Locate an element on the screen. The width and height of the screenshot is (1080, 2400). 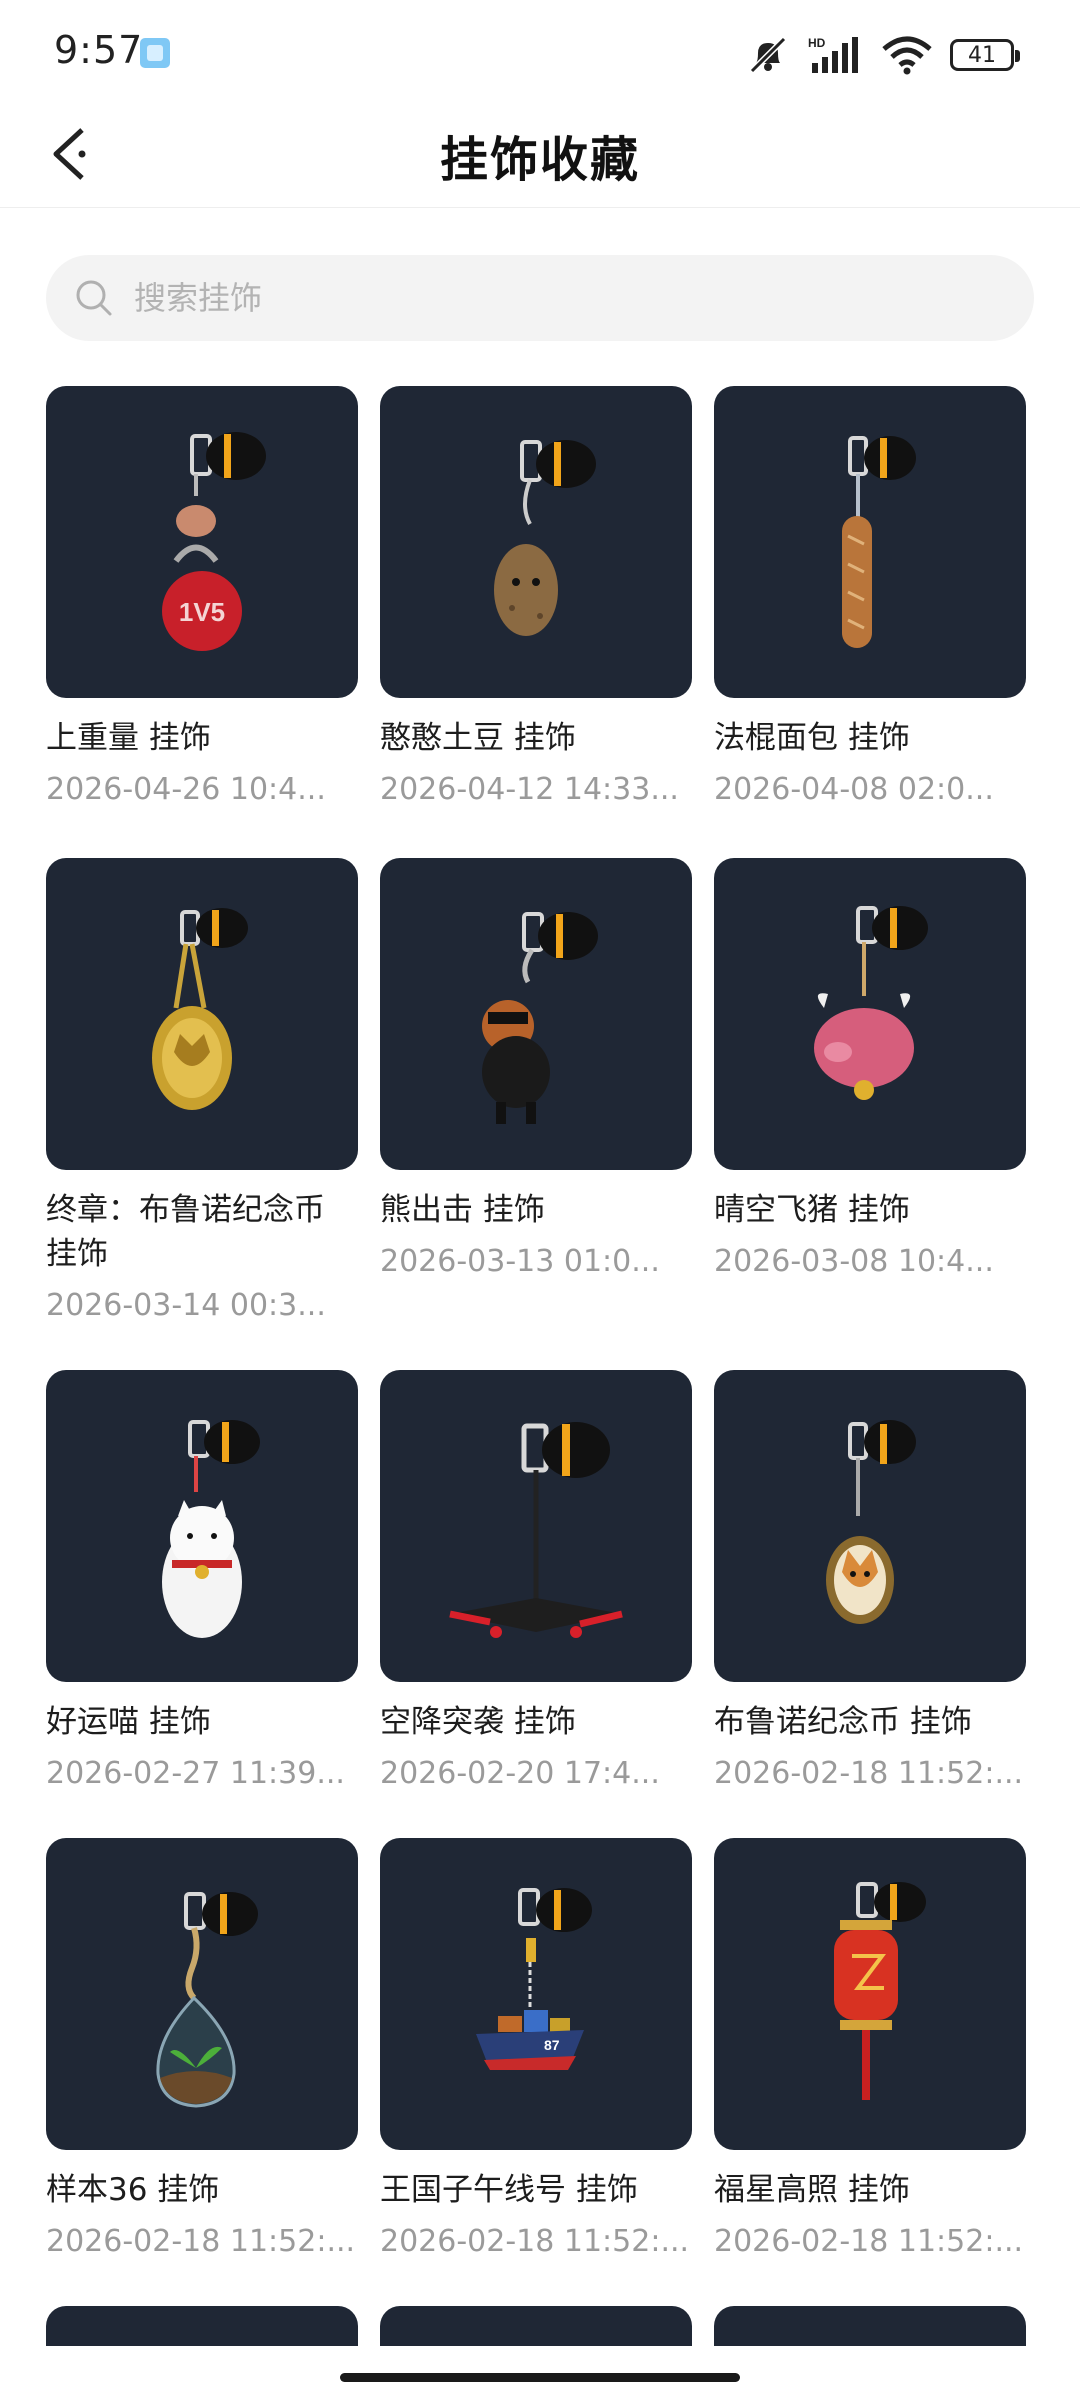
bear-charm-image is located at coordinates (540, 1018).